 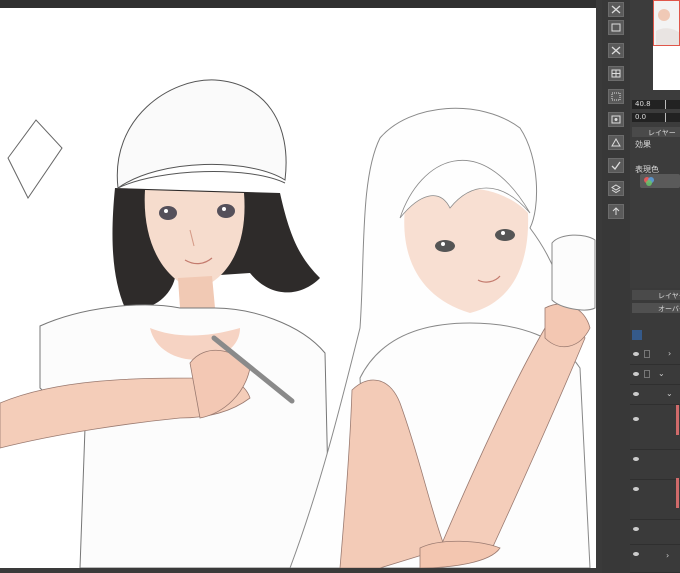 I want to click on blend-mode-select: オーバー, so click(x=656, y=308).